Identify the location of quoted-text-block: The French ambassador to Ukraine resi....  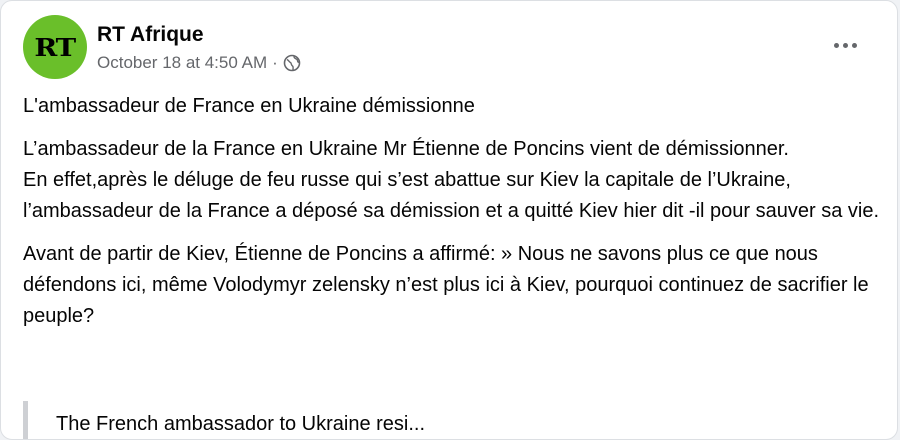
(455, 420).